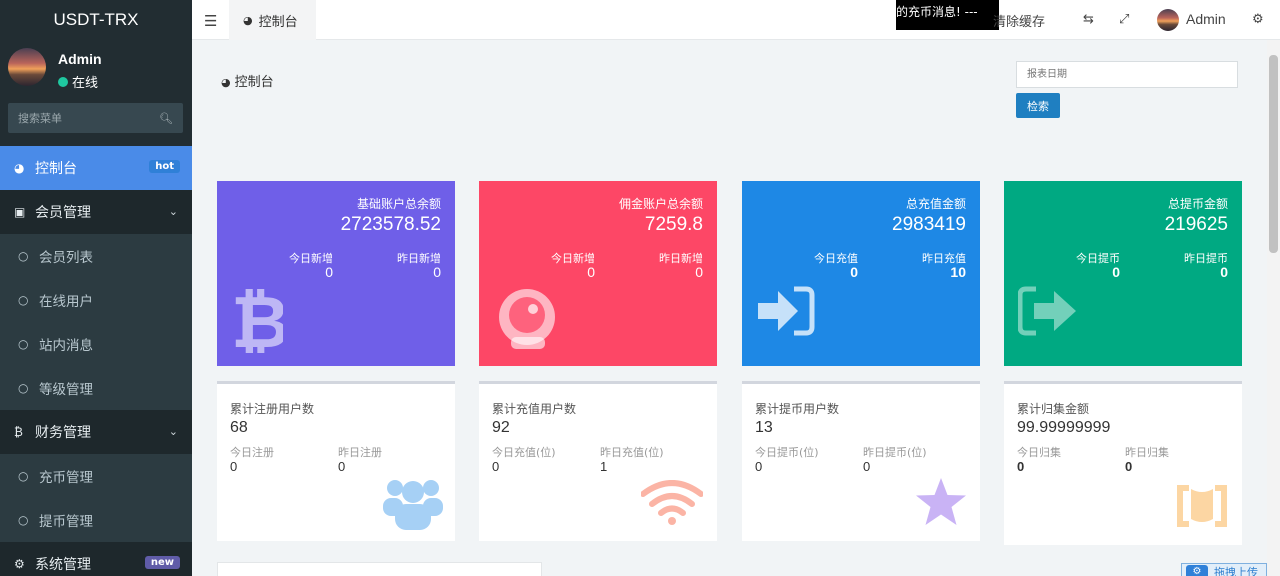 This screenshot has width=1280, height=576. I want to click on sidebar-item-deposits: ○ 充币管理, so click(96, 476).